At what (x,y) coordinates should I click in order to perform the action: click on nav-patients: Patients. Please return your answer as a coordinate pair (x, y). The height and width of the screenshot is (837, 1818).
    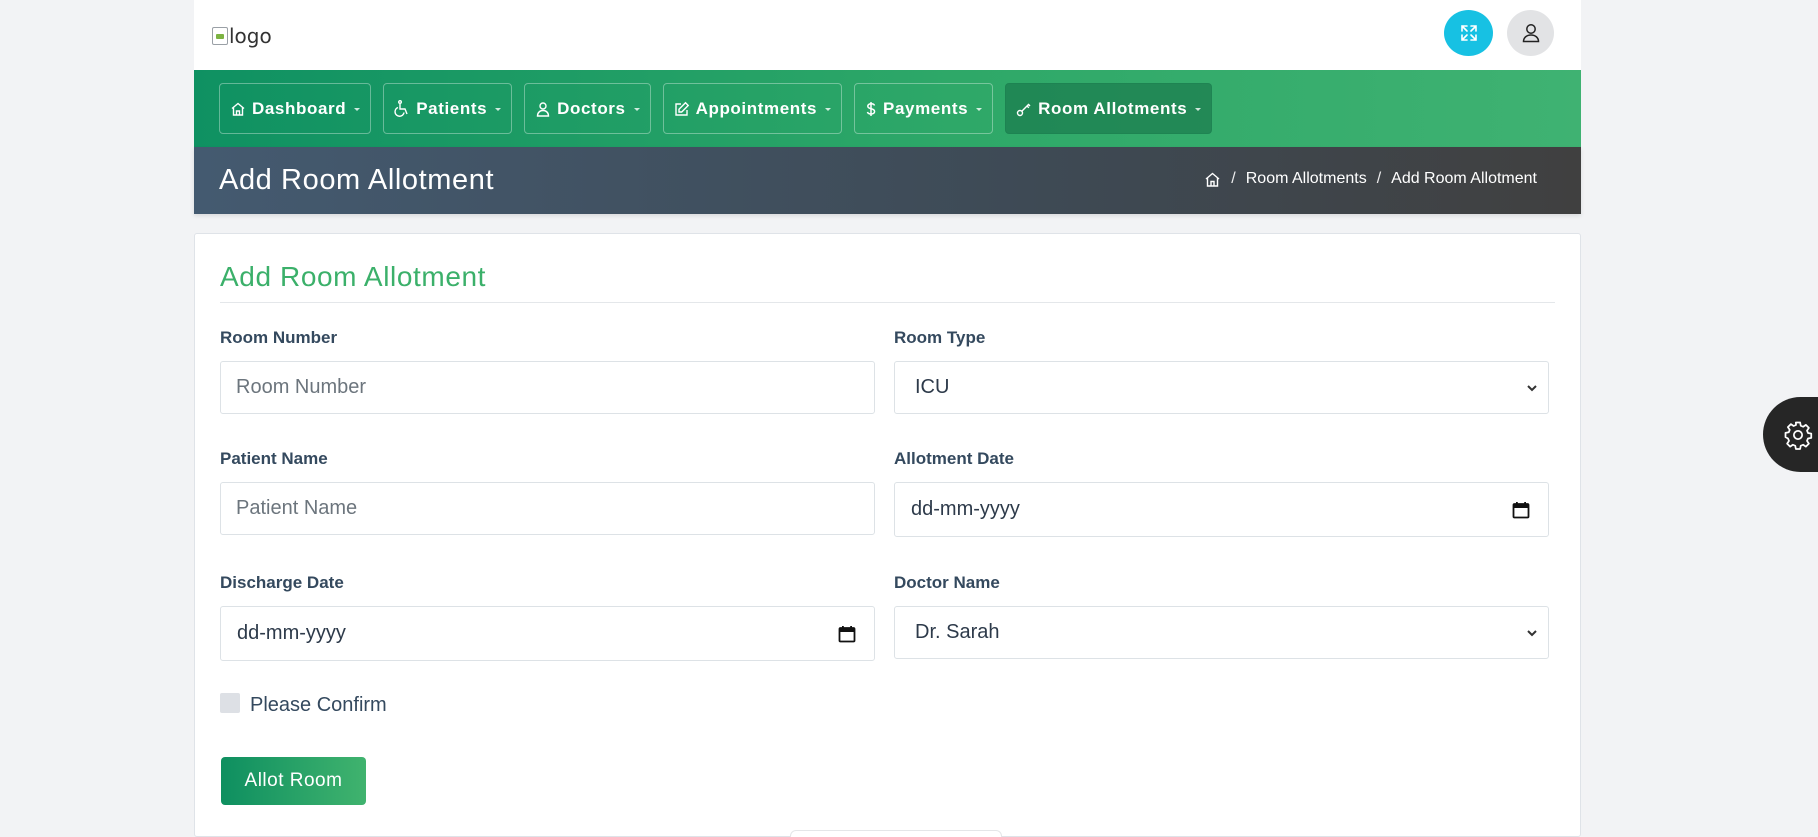
    Looking at the image, I should click on (448, 108).